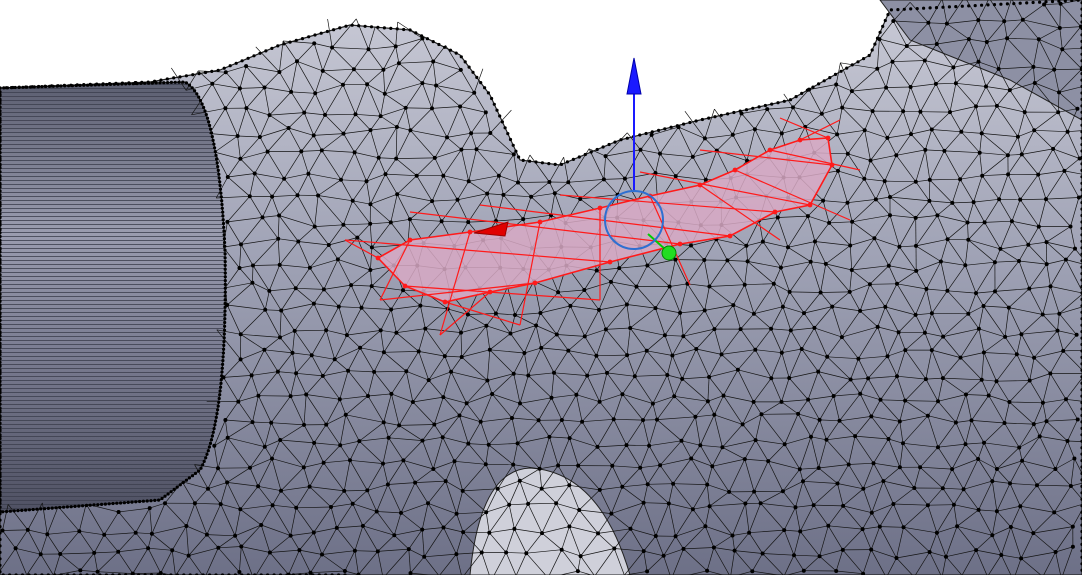  I want to click on mesh-edge, so click(356, 491).